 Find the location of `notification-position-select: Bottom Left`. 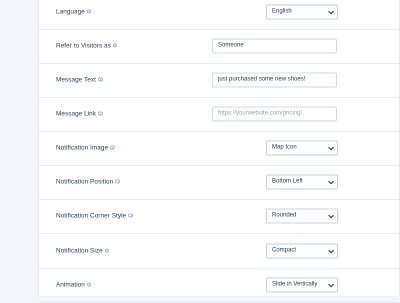

notification-position-select: Bottom Left is located at coordinates (302, 182).